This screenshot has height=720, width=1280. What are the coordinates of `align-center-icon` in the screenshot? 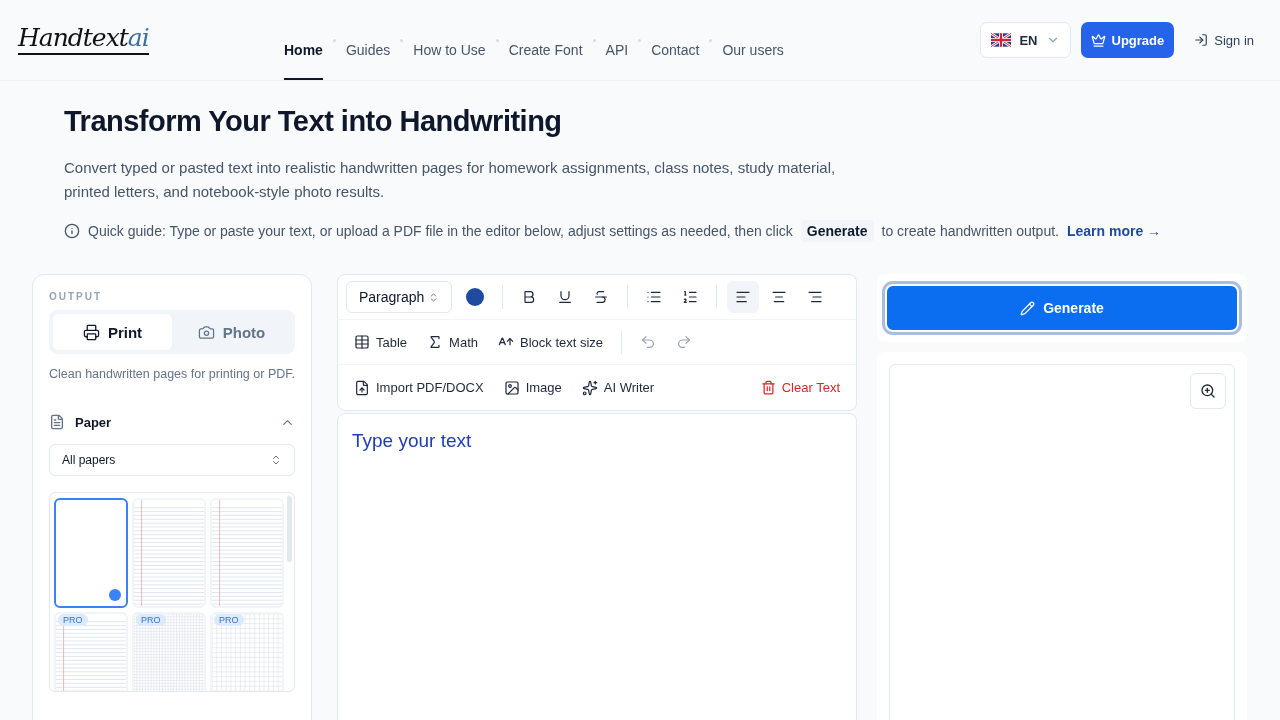 It's located at (779, 297).